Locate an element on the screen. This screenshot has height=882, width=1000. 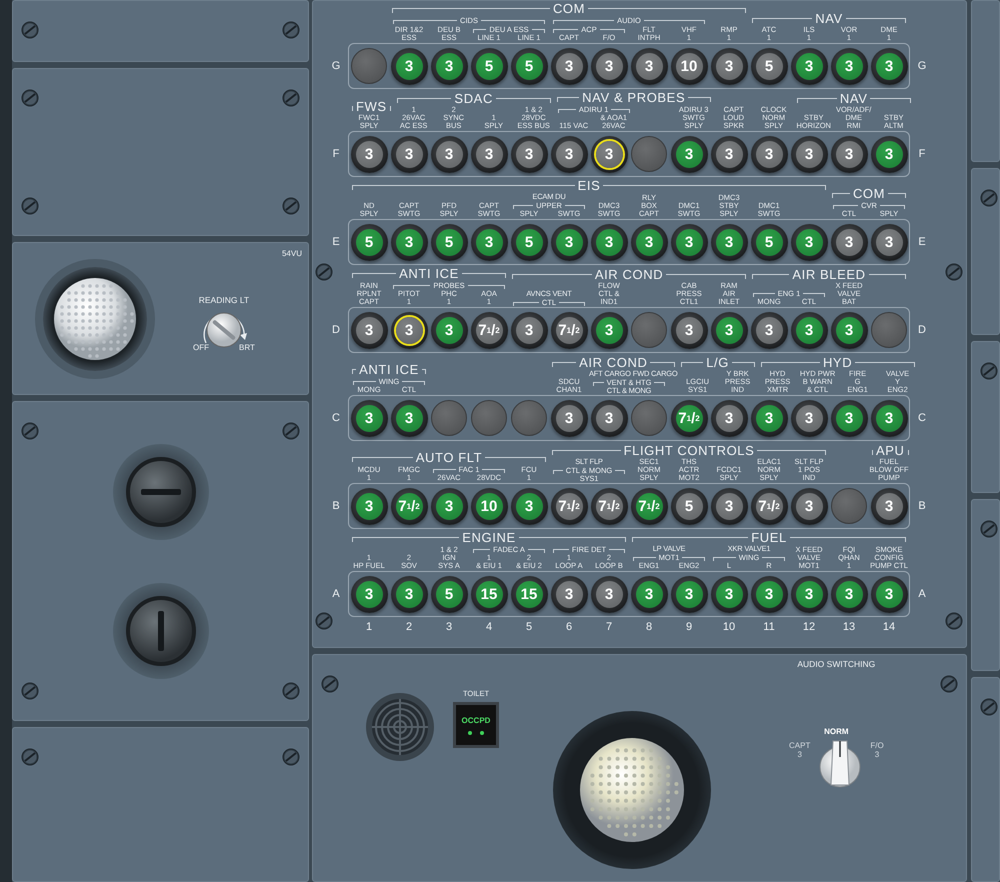
selector-position-label: F/O 3 is located at coordinates (877, 750).